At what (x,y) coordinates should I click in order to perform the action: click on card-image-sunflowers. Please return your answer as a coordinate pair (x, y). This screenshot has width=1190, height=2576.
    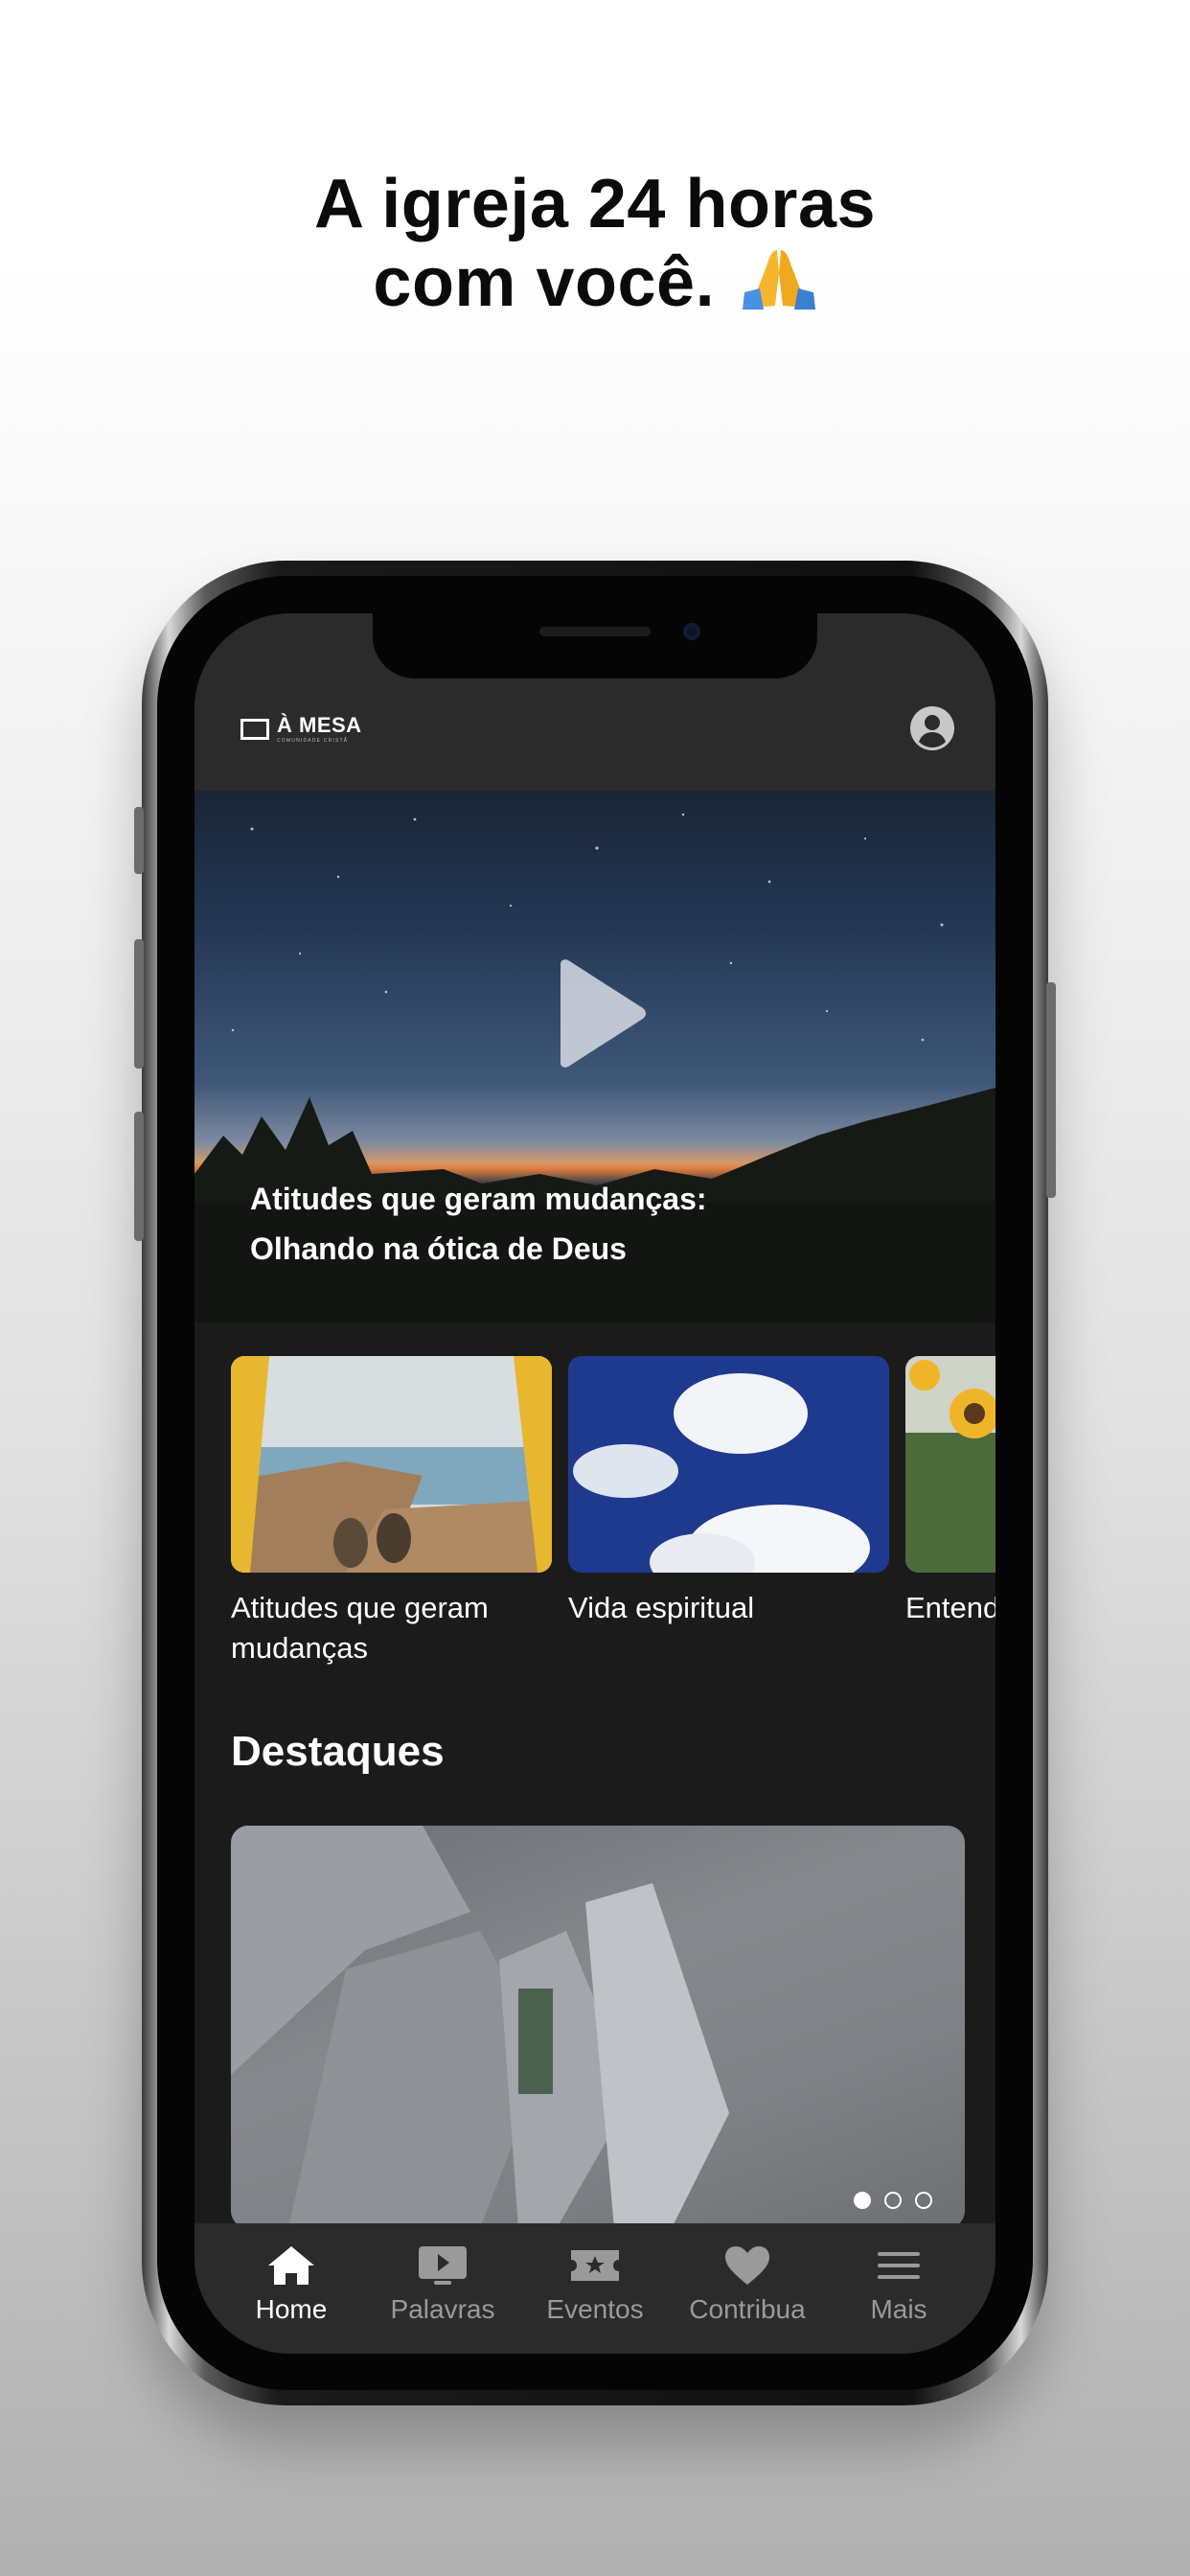
    Looking at the image, I should click on (950, 1464).